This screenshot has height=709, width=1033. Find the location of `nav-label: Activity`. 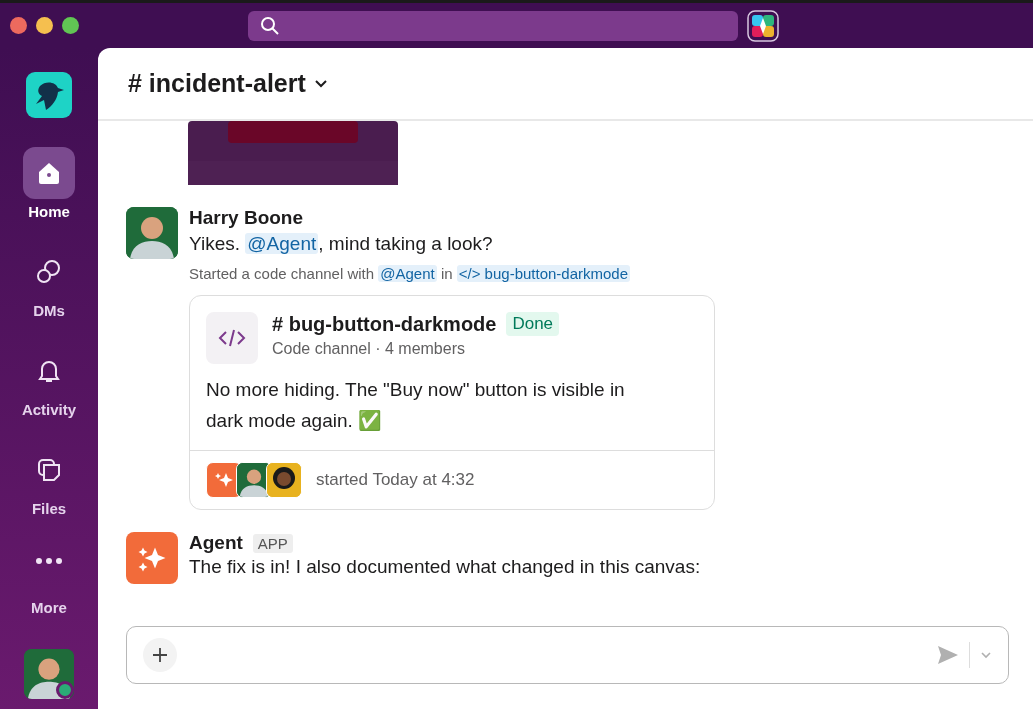

nav-label: Activity is located at coordinates (49, 409).